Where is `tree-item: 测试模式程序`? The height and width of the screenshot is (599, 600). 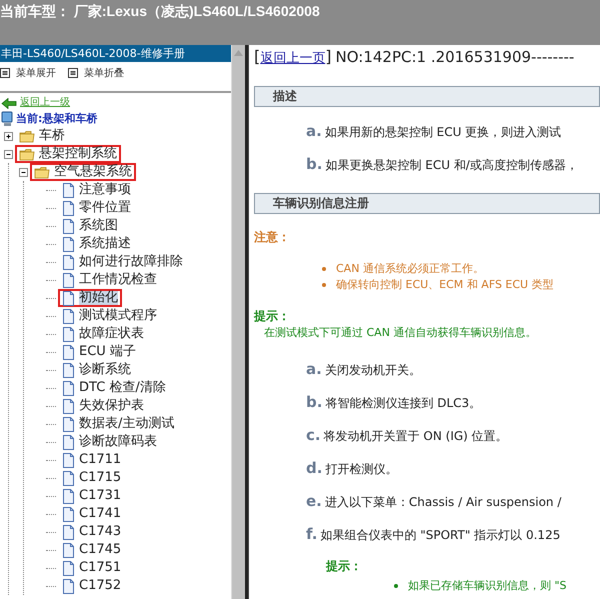
tree-item: 测试模式程序 is located at coordinates (109, 316).